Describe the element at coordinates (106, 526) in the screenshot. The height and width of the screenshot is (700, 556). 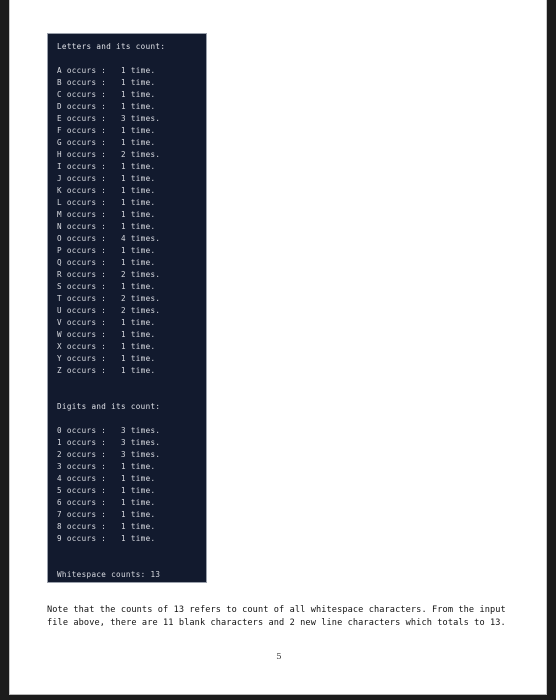
I see `digit-count-line: 8 occurs : 1 time.` at that location.